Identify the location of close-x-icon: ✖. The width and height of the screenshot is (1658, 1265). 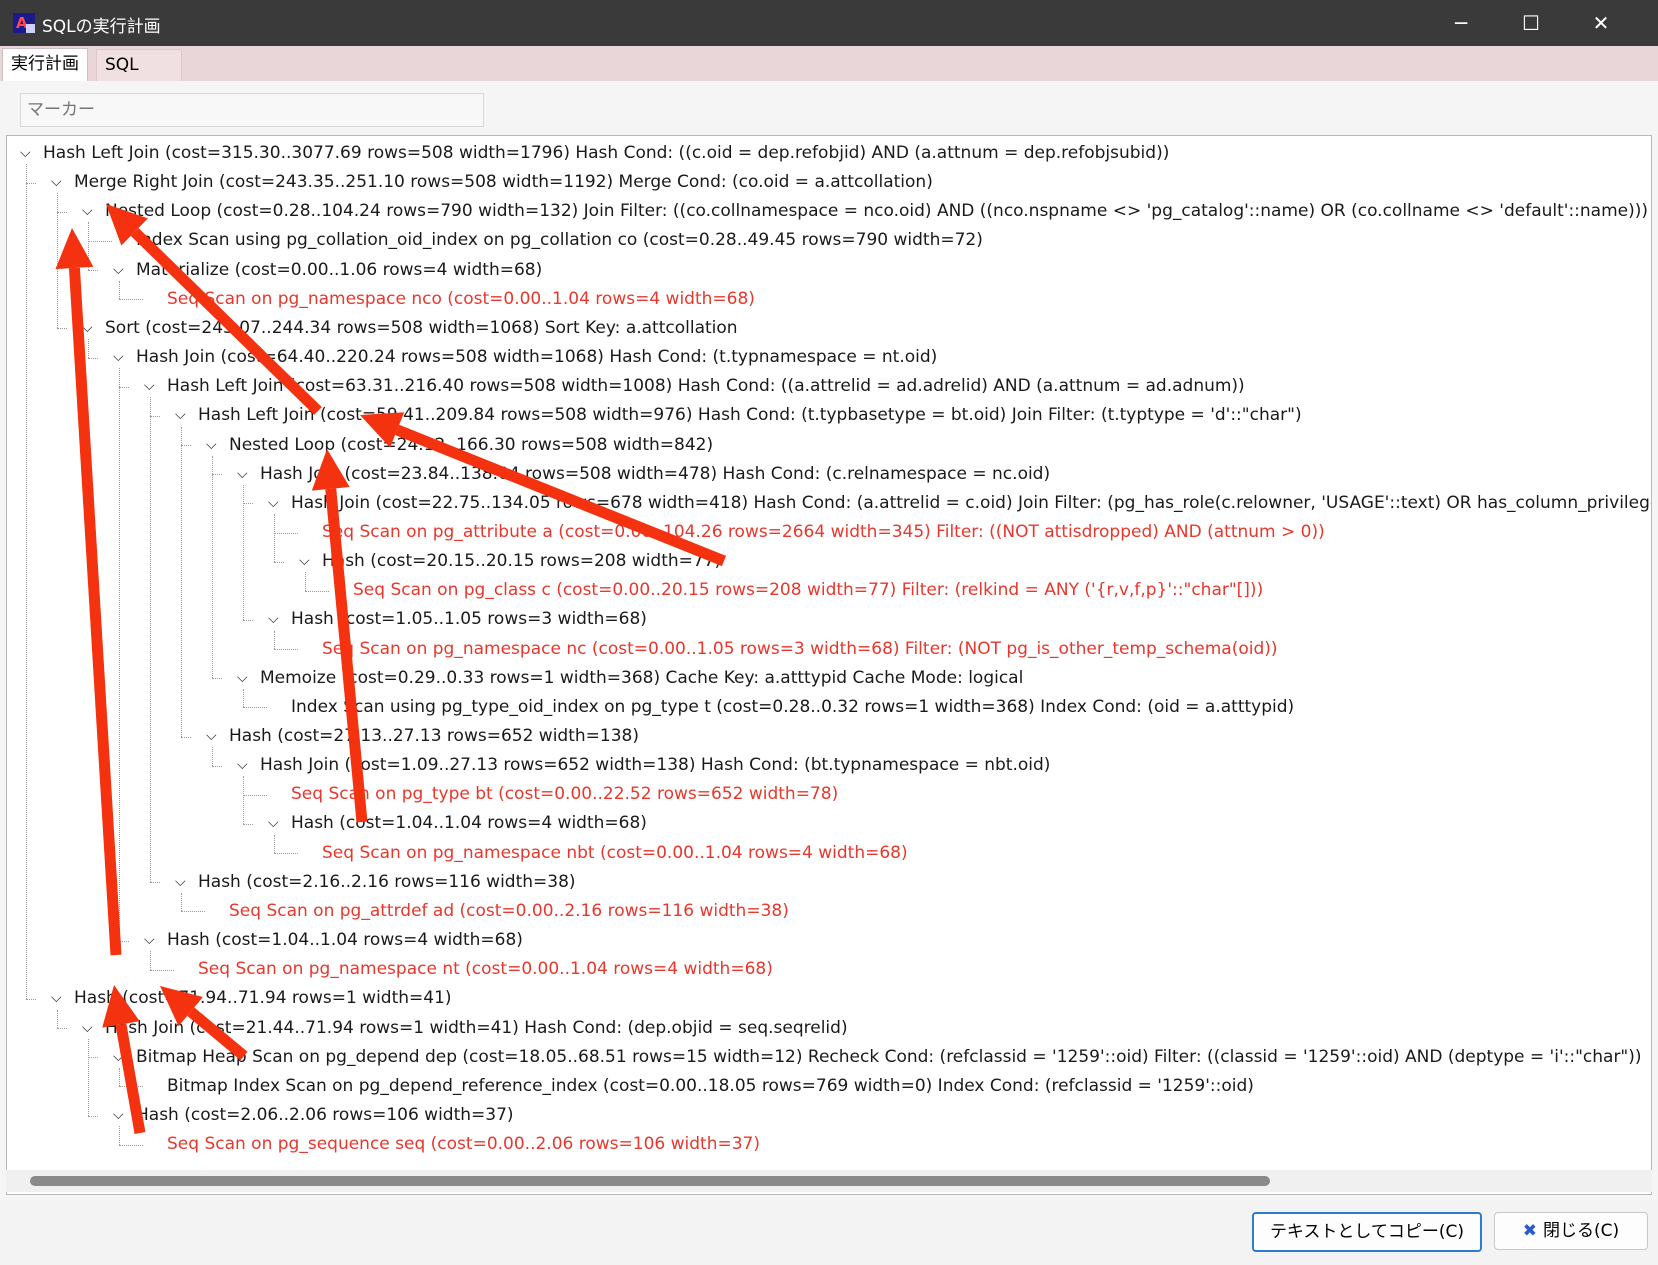
(1530, 1231).